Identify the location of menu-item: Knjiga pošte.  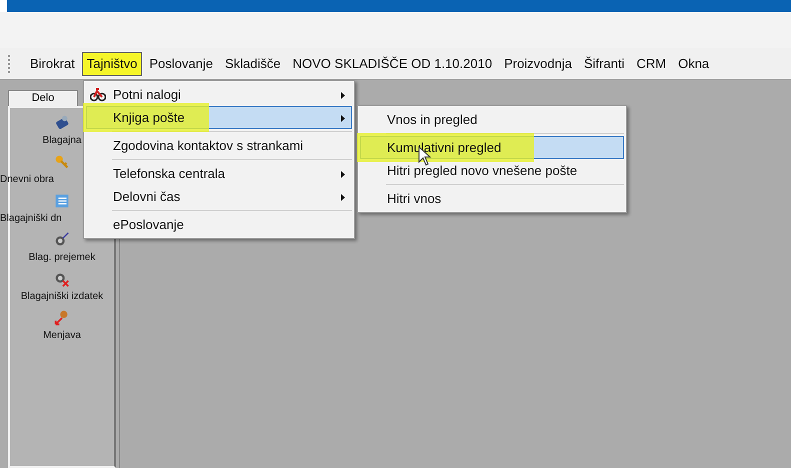
(219, 117).